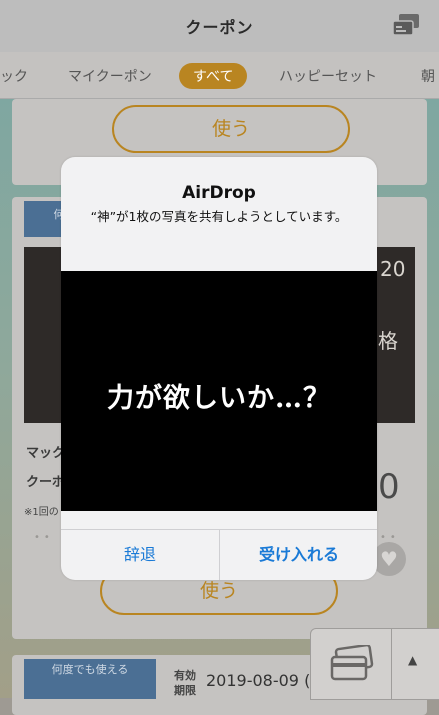 This screenshot has height=715, width=439. I want to click on alert-title: AirDrop, so click(219, 193).